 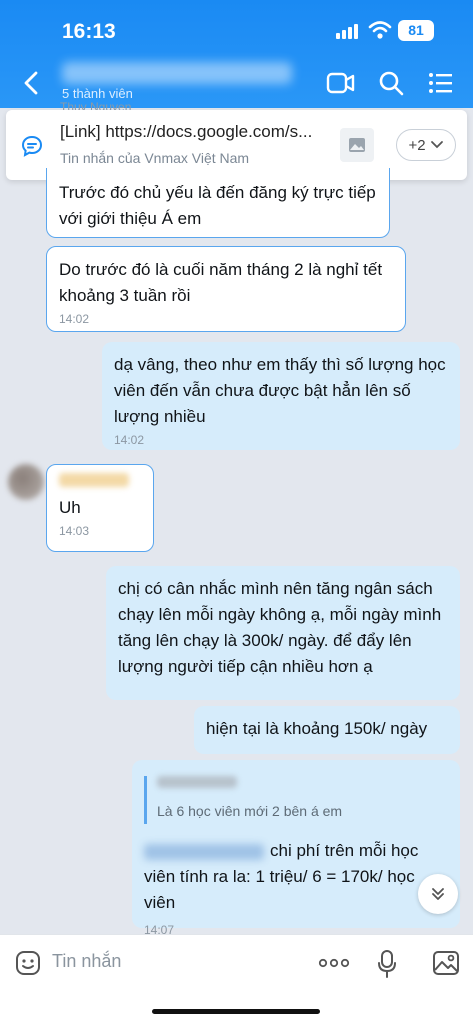 I want to click on message-input: Tin nhắn, so click(x=86, y=961).